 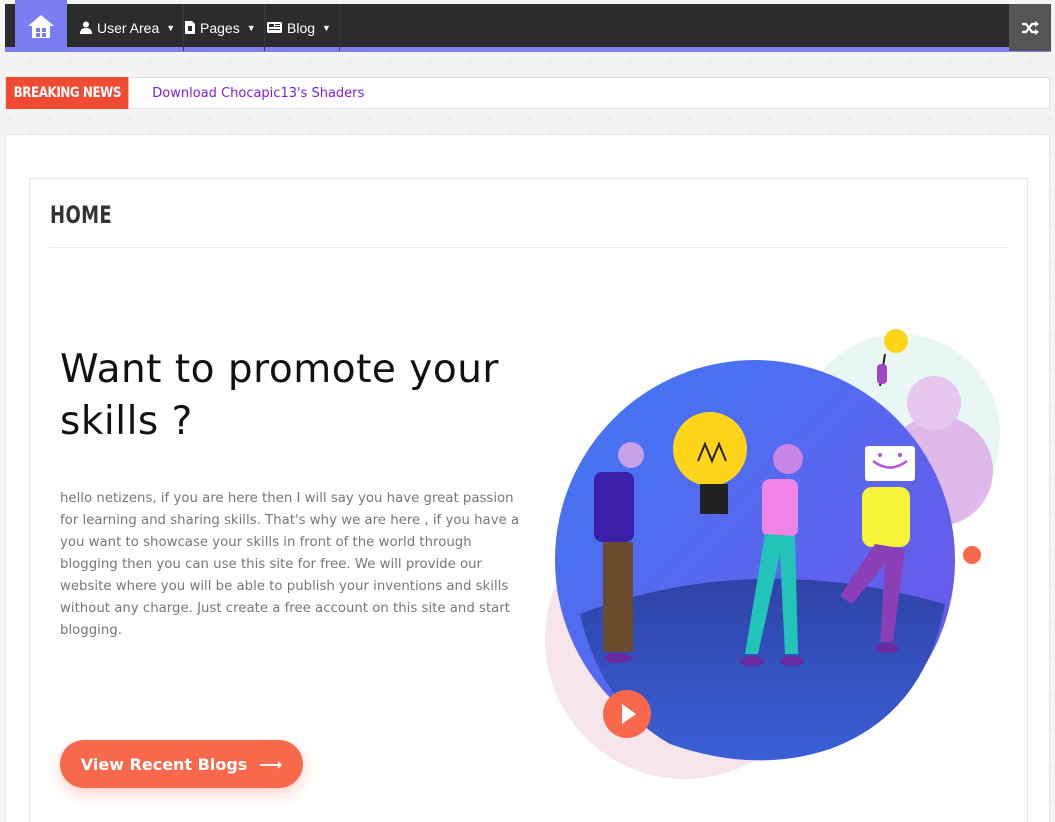 I want to click on random-post-button, so click(x=1030, y=27).